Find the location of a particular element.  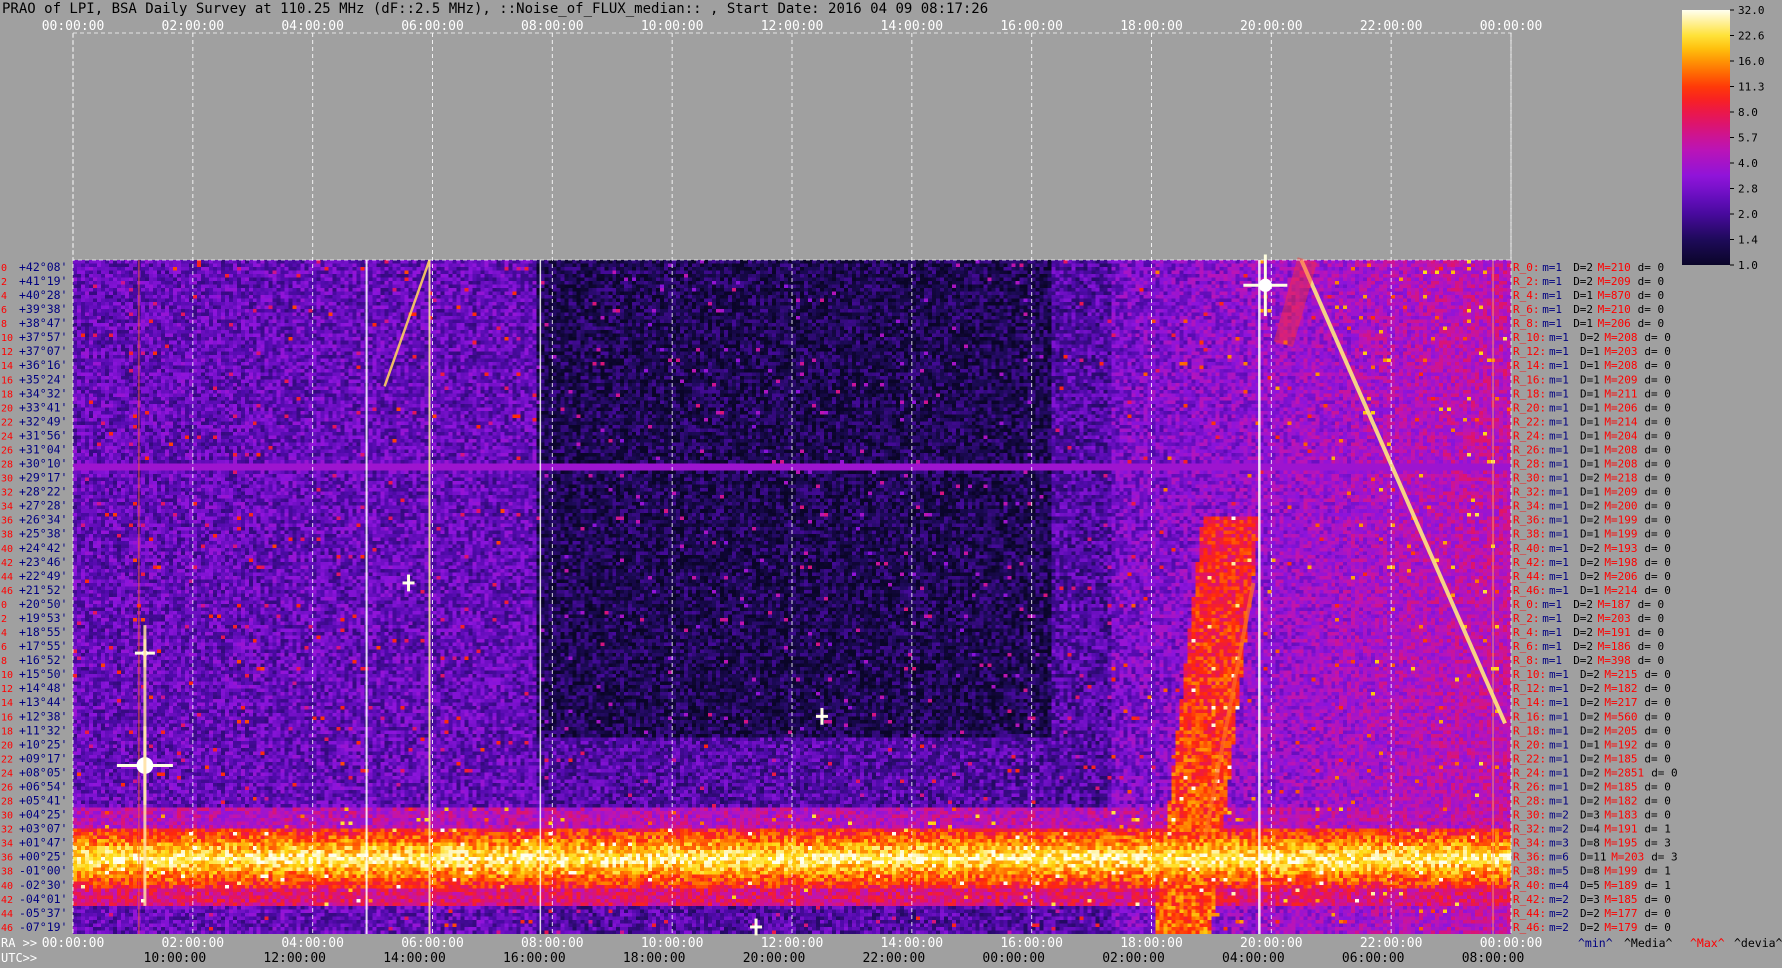

stat-median: D=4 is located at coordinates (1590, 829).